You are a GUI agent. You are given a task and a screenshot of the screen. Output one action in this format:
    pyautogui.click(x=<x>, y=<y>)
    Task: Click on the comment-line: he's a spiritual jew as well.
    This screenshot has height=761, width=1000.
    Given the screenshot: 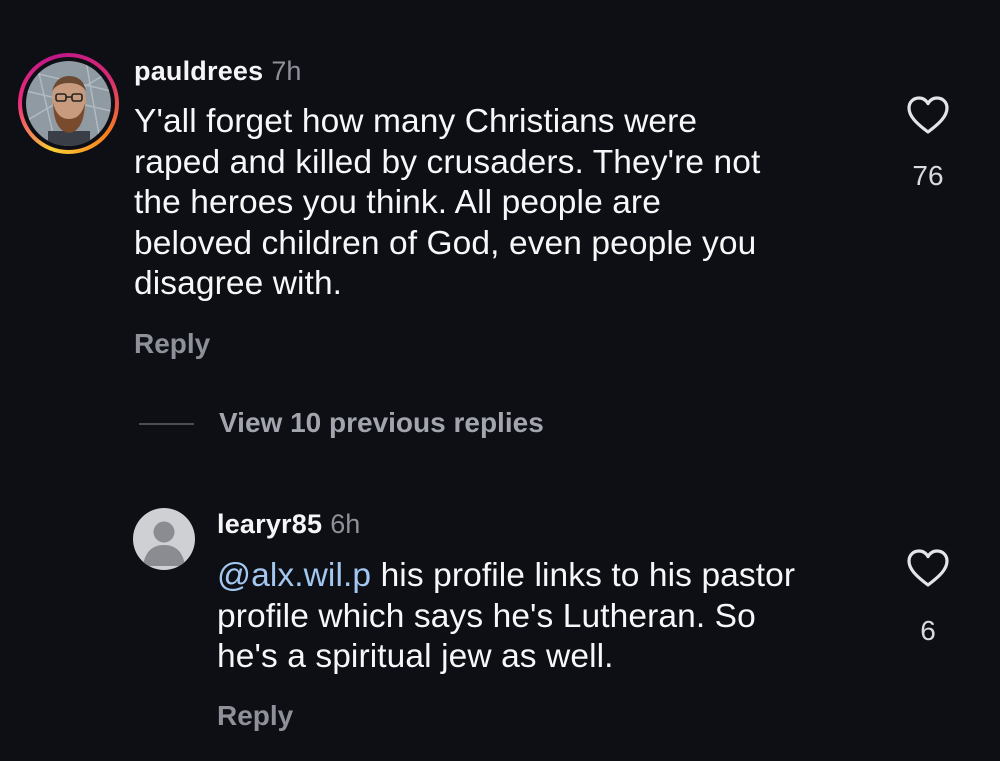 What is the action you would take?
    pyautogui.click(x=415, y=656)
    